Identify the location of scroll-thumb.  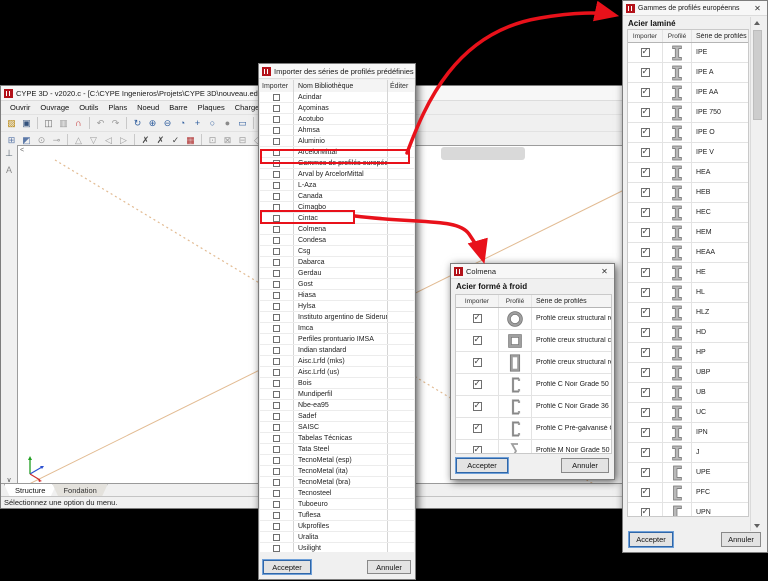
(757, 75).